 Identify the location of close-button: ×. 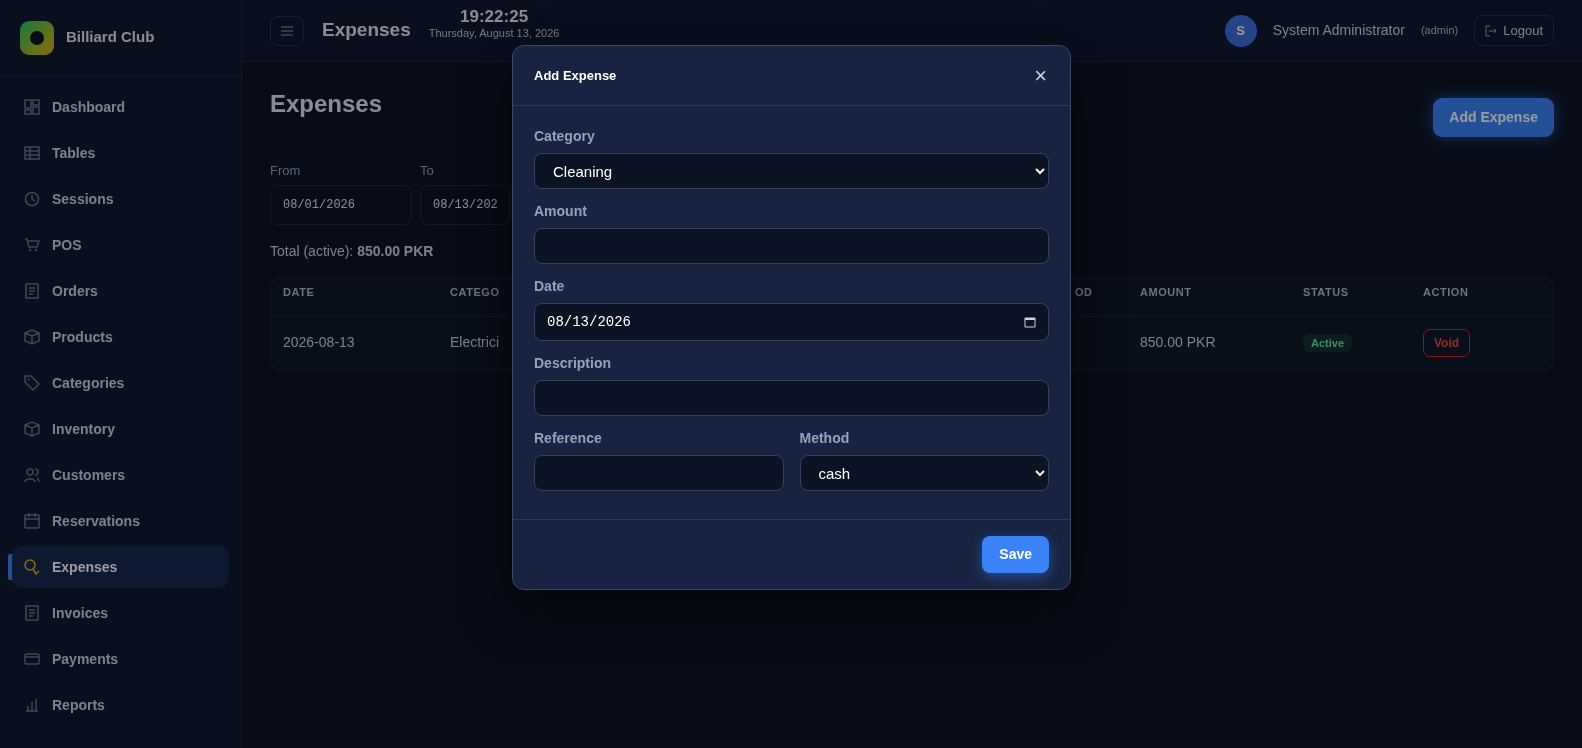
(1040, 75).